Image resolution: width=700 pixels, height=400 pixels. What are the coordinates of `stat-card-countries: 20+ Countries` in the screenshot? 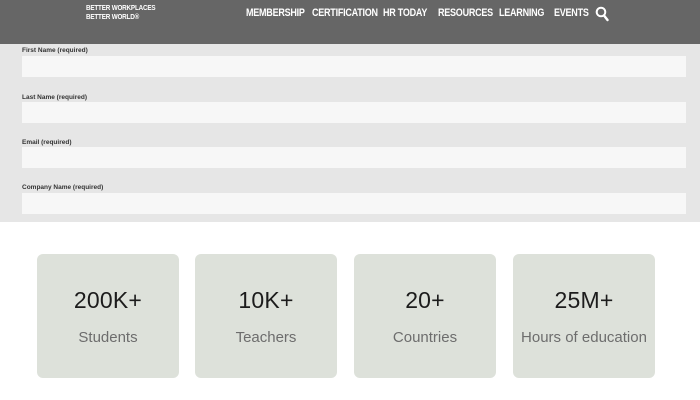 It's located at (425, 316).